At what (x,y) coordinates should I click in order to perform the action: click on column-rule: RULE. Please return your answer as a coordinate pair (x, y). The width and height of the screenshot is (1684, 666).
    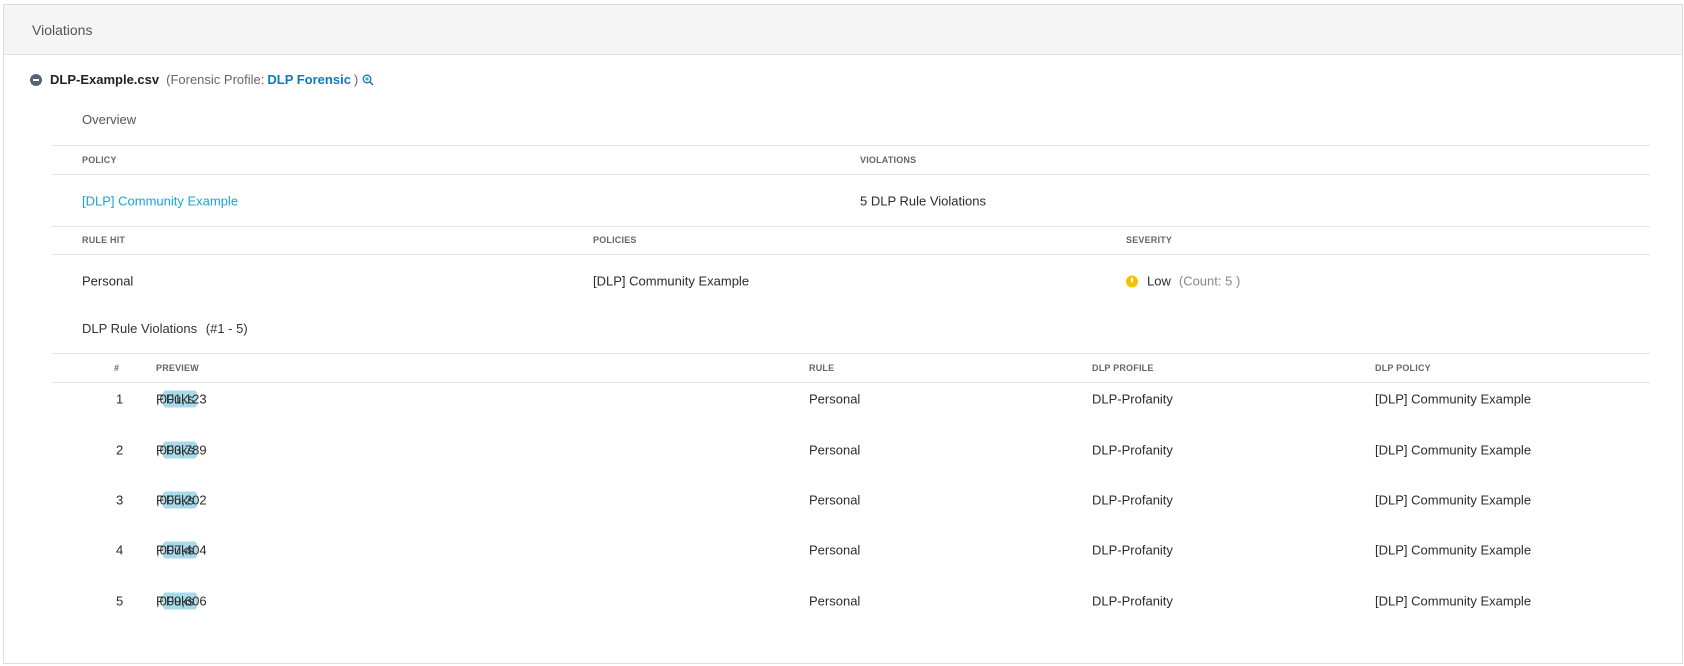
    Looking at the image, I should click on (822, 368).